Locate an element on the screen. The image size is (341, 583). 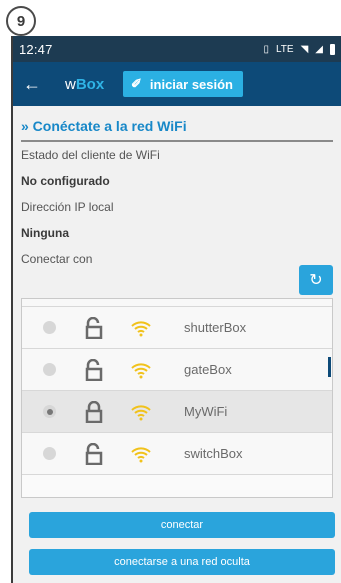
status-icons: ▯ LTE ◥ ◢ is located at coordinates (302, 49).